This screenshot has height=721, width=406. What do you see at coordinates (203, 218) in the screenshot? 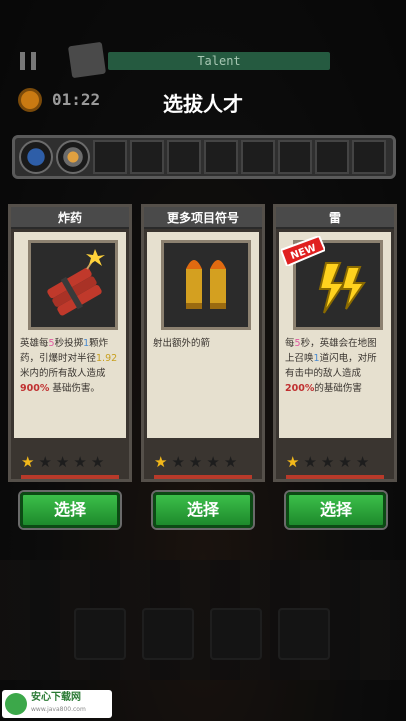
I see `card-title: 更多项目符号` at bounding box center [203, 218].